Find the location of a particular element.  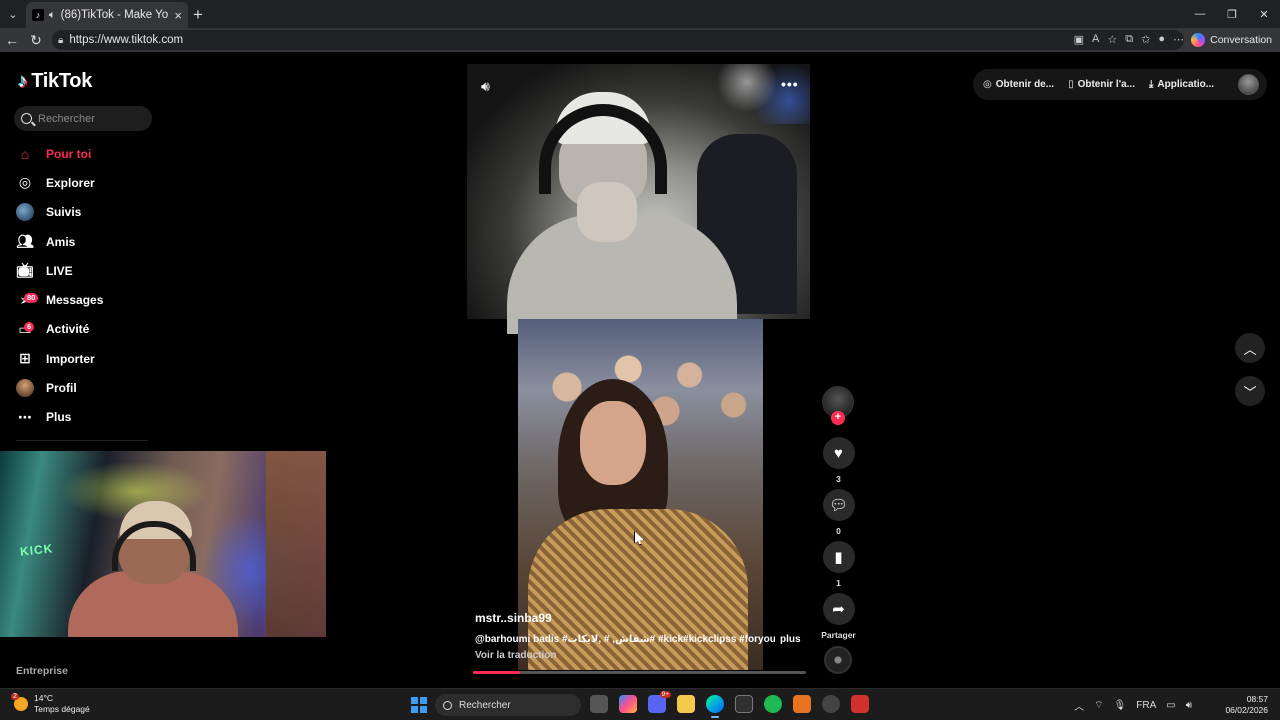

sidebar-item-amis: 👥︎ Amis is located at coordinates (59, 241).